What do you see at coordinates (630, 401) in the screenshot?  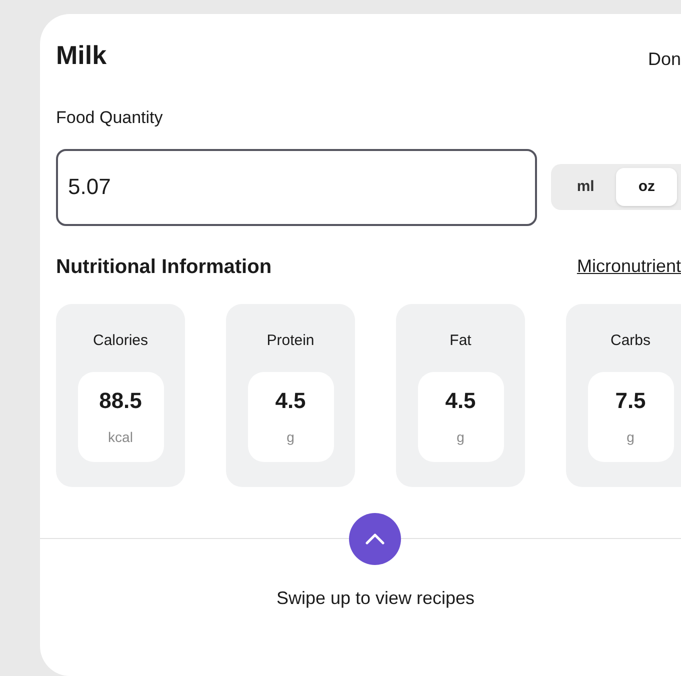 I see `nutrient-value: 7.5` at bounding box center [630, 401].